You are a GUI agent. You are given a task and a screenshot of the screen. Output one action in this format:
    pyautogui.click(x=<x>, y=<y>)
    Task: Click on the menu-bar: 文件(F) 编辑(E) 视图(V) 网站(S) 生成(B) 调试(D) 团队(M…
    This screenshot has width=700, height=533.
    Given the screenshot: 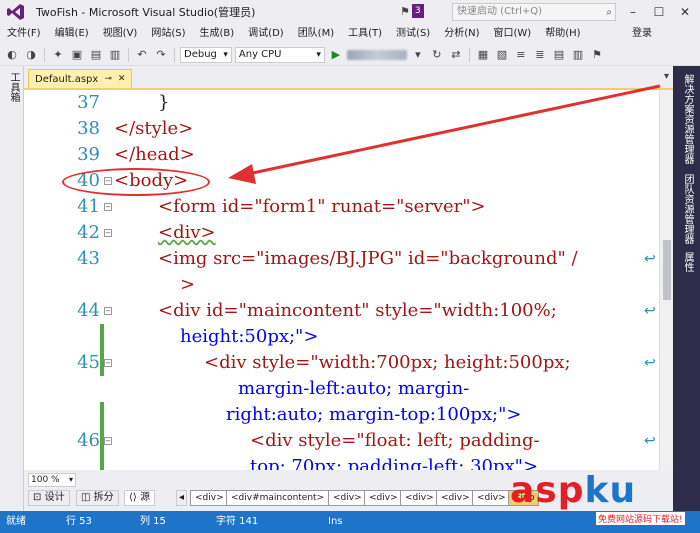 What is the action you would take?
    pyautogui.click(x=350, y=34)
    